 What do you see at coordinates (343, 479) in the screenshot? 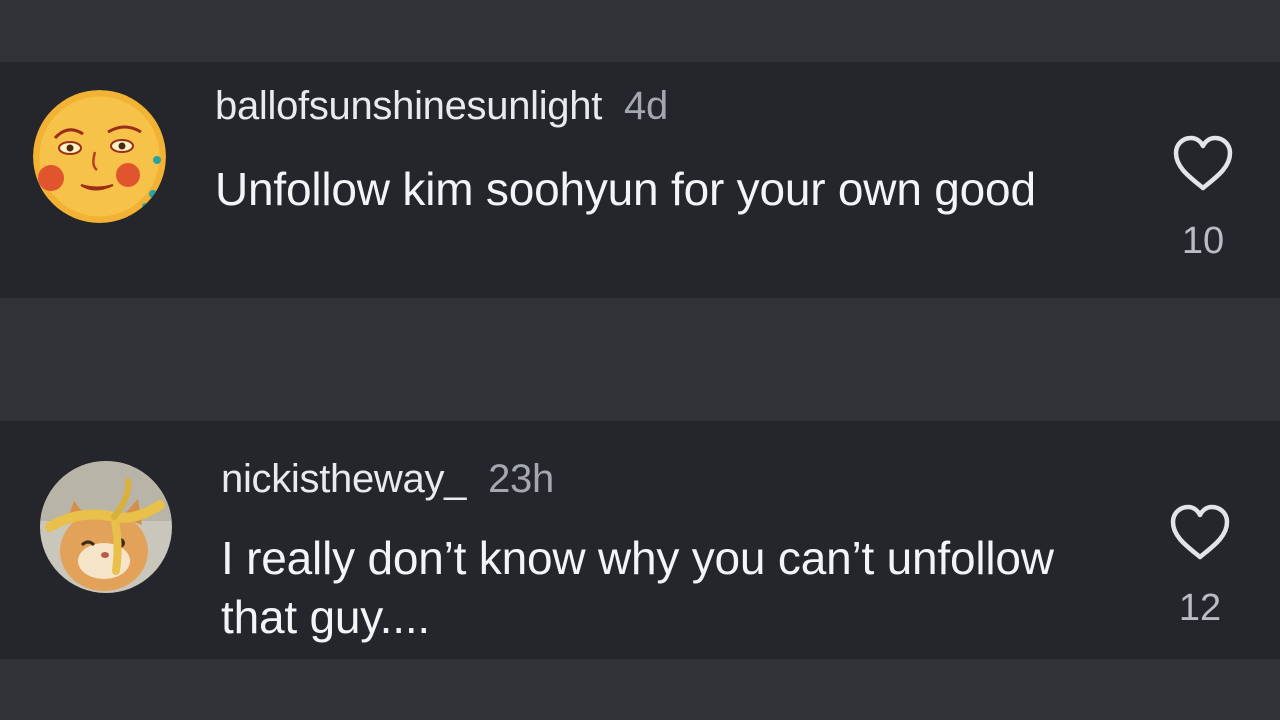
I see `username: nickistheway_` at bounding box center [343, 479].